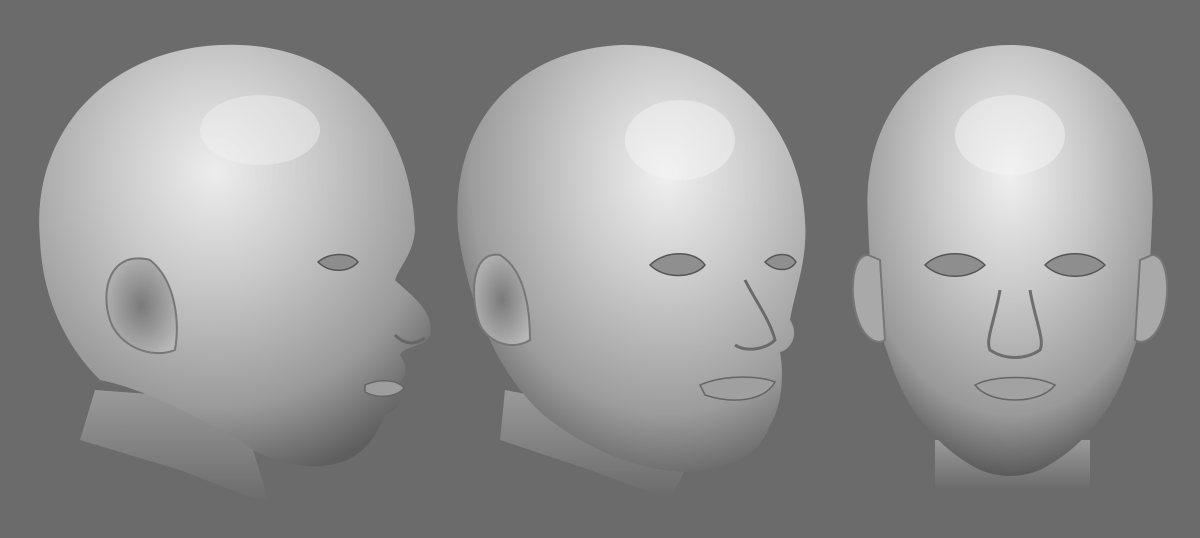  Describe the element at coordinates (260, 130) in the screenshot. I see `forehead-highlight-side` at that location.